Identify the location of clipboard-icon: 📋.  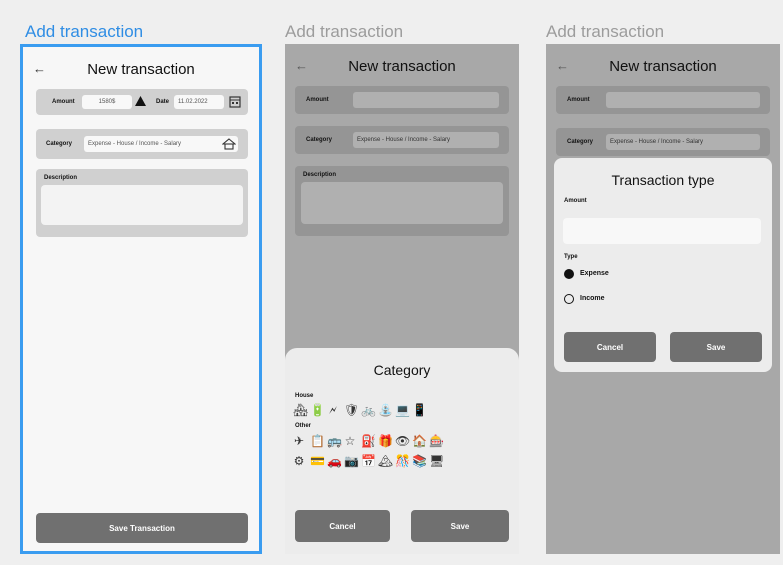
(317, 441).